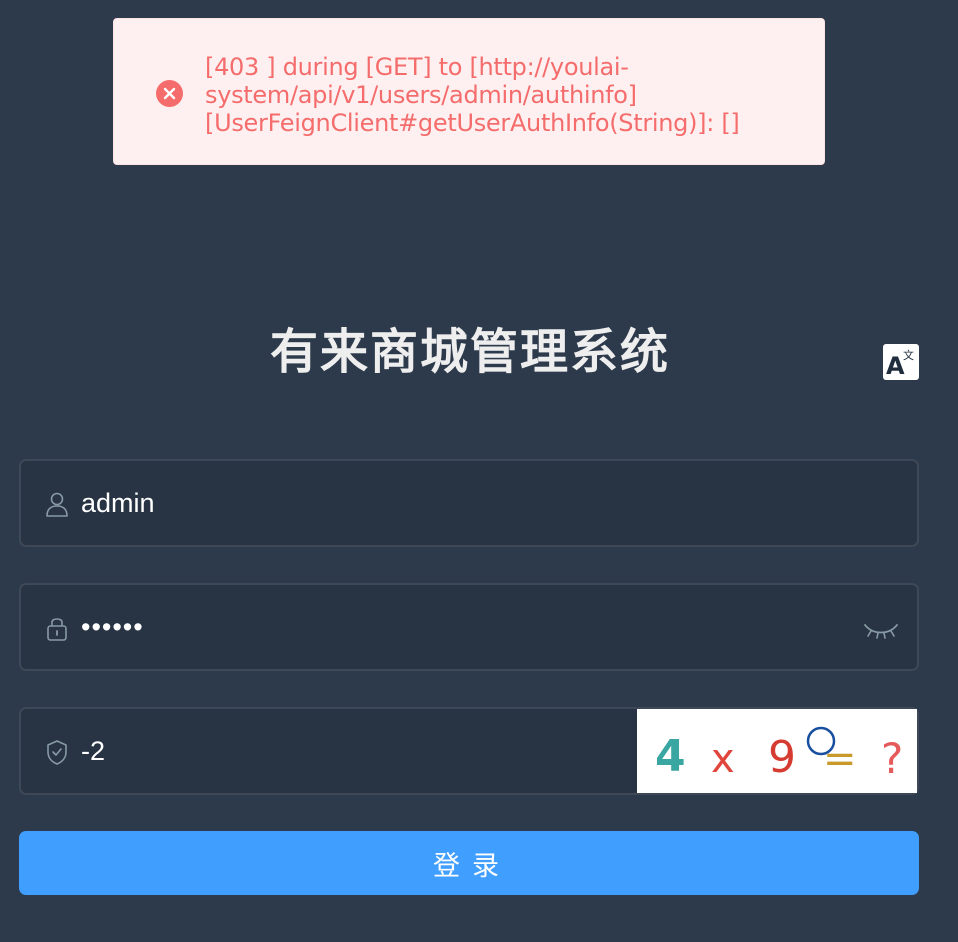 The height and width of the screenshot is (942, 958). Describe the element at coordinates (723, 759) in the screenshot. I see `captcha-char-2: x` at that location.